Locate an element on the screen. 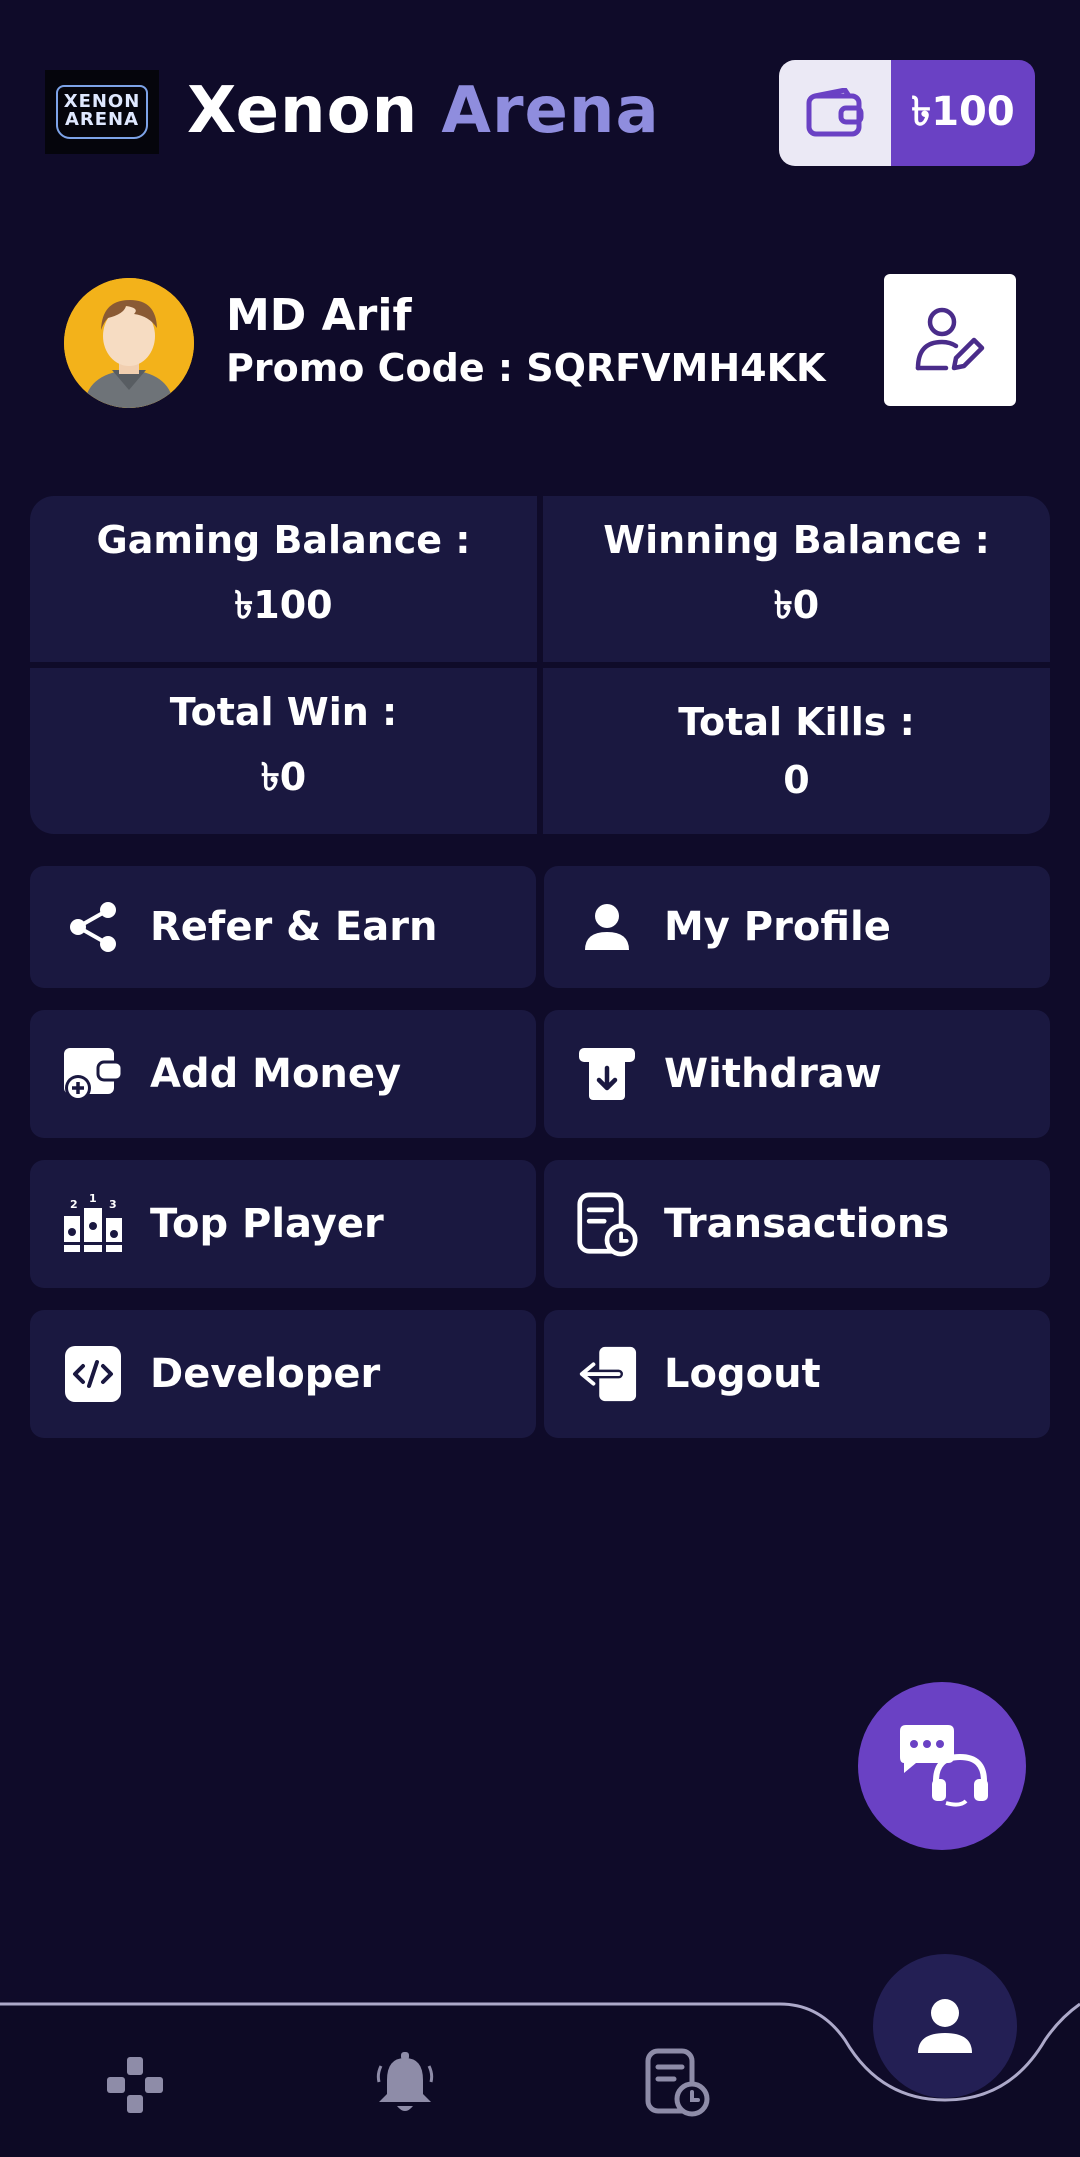 This screenshot has height=2157, width=1080. menu-label: Transactions is located at coordinates (807, 1224).